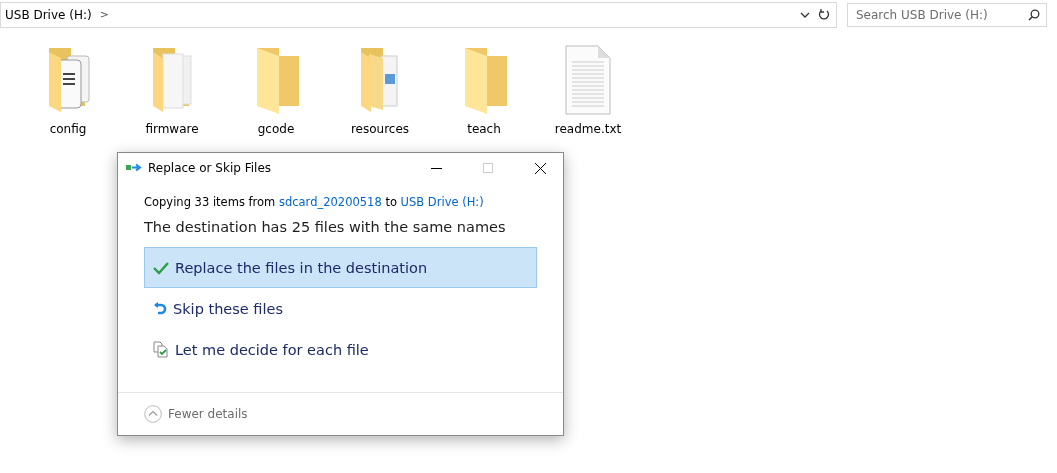 This screenshot has height=473, width=1057. I want to click on file-name: config, so click(68, 129).